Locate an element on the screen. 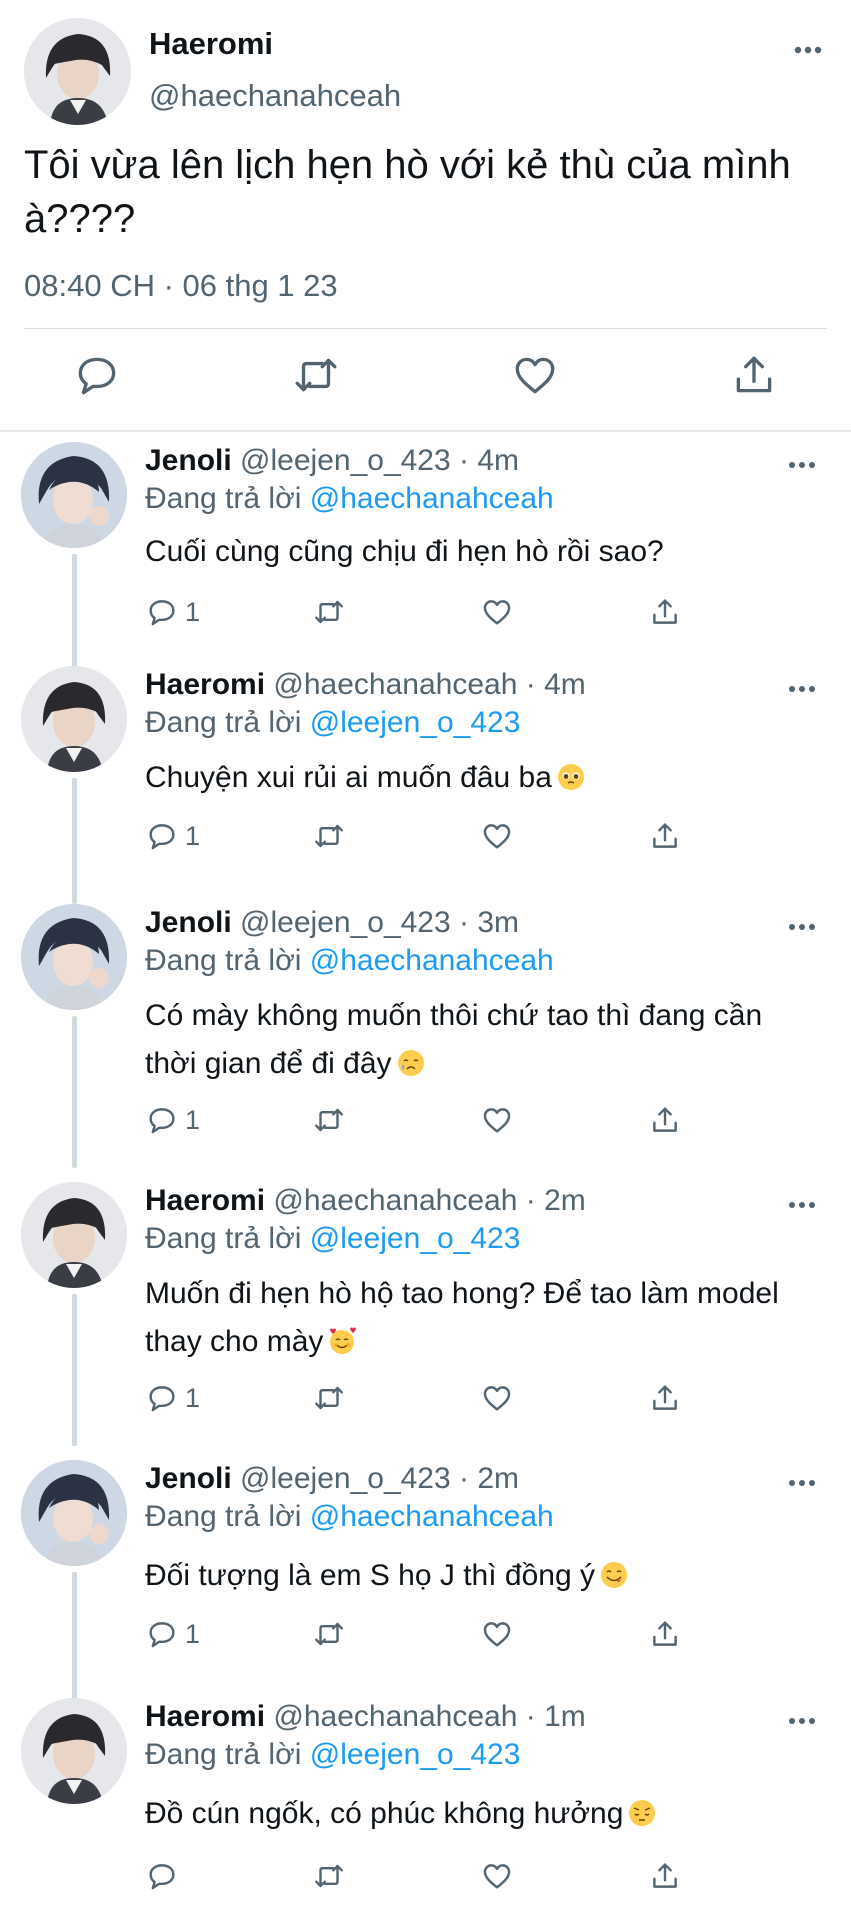 The height and width of the screenshot is (1920, 851). replying-to: Đang trả lời @leejen_o_423 is located at coordinates (332, 1239).